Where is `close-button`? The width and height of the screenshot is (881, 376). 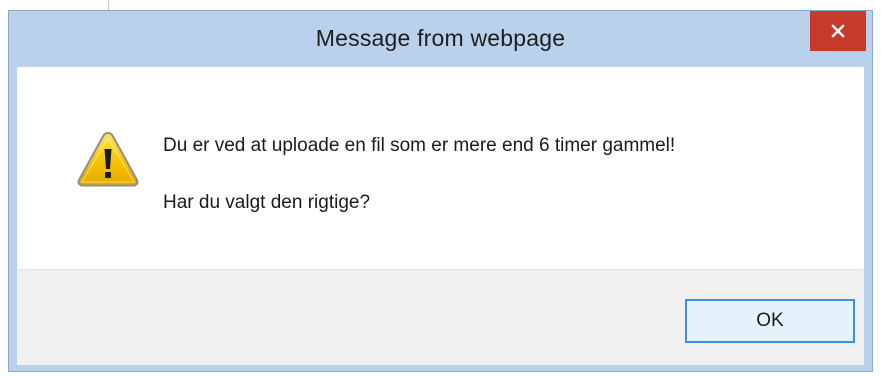
close-button is located at coordinates (838, 31).